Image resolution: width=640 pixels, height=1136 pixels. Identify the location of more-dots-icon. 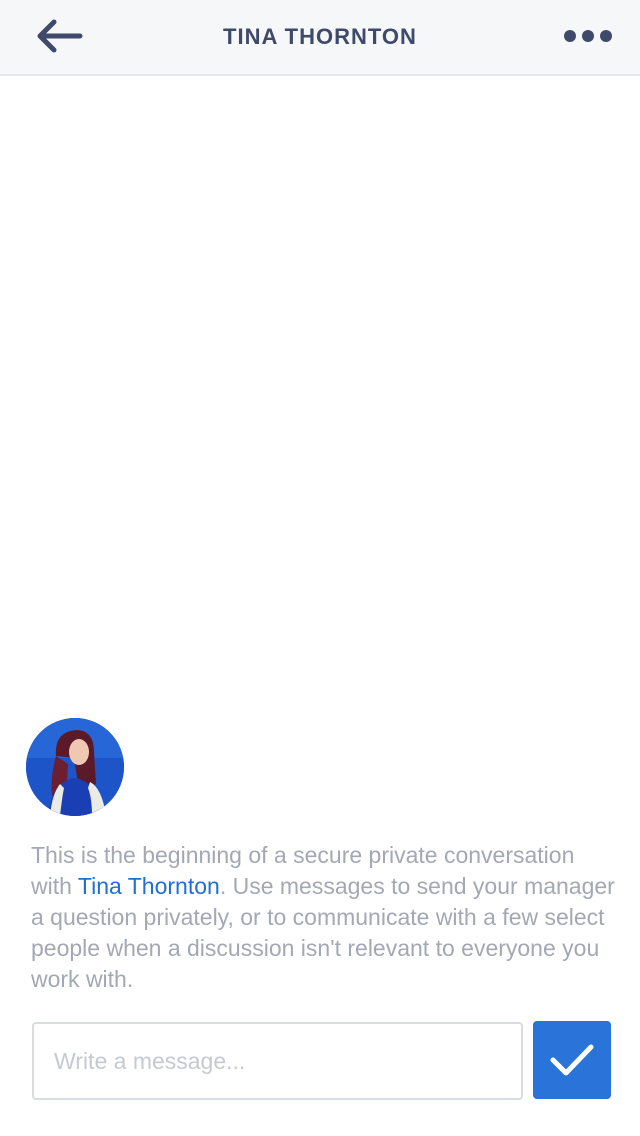
(588, 36).